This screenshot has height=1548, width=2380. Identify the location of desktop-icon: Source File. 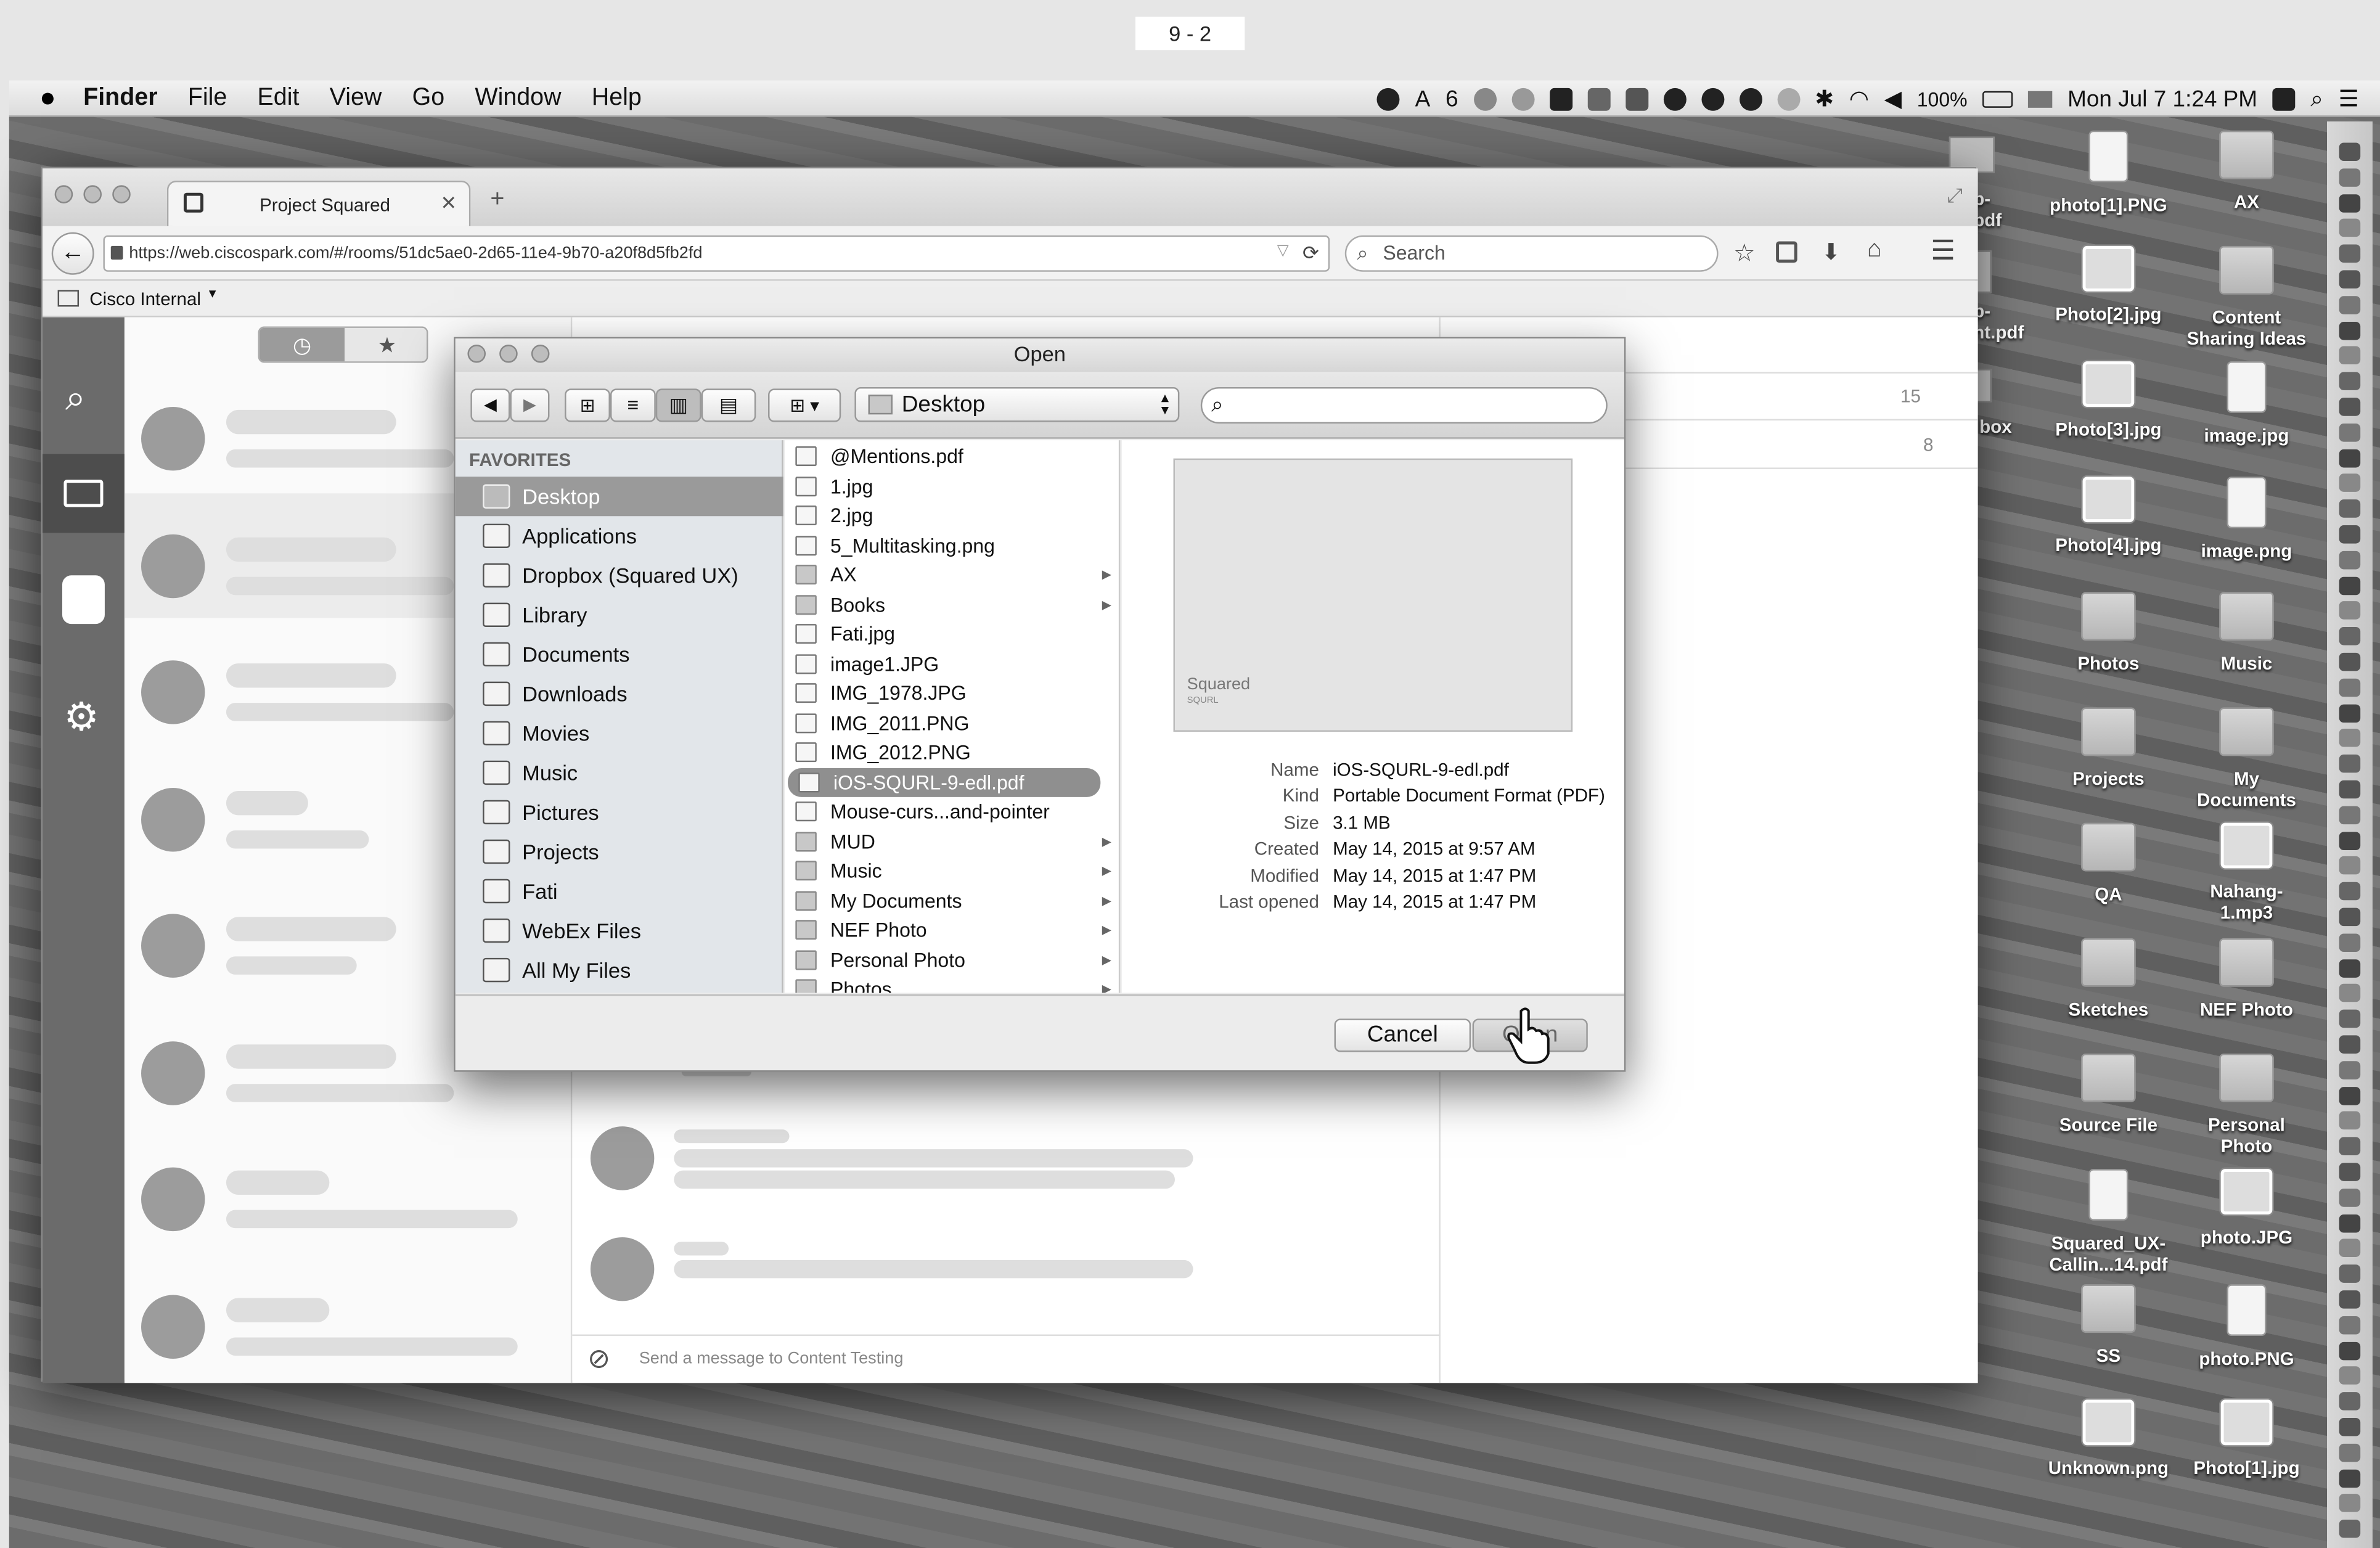
(2108, 1094).